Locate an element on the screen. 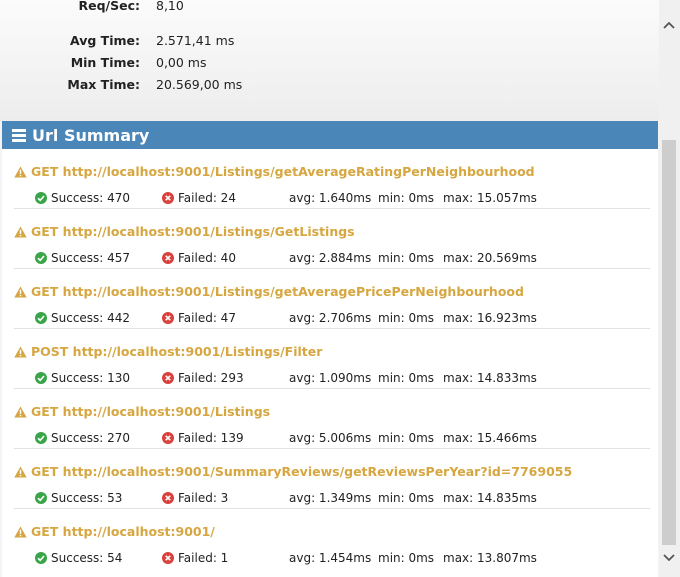 Image resolution: width=680 pixels, height=577 pixels. success-count: Success: 442 is located at coordinates (82, 318).